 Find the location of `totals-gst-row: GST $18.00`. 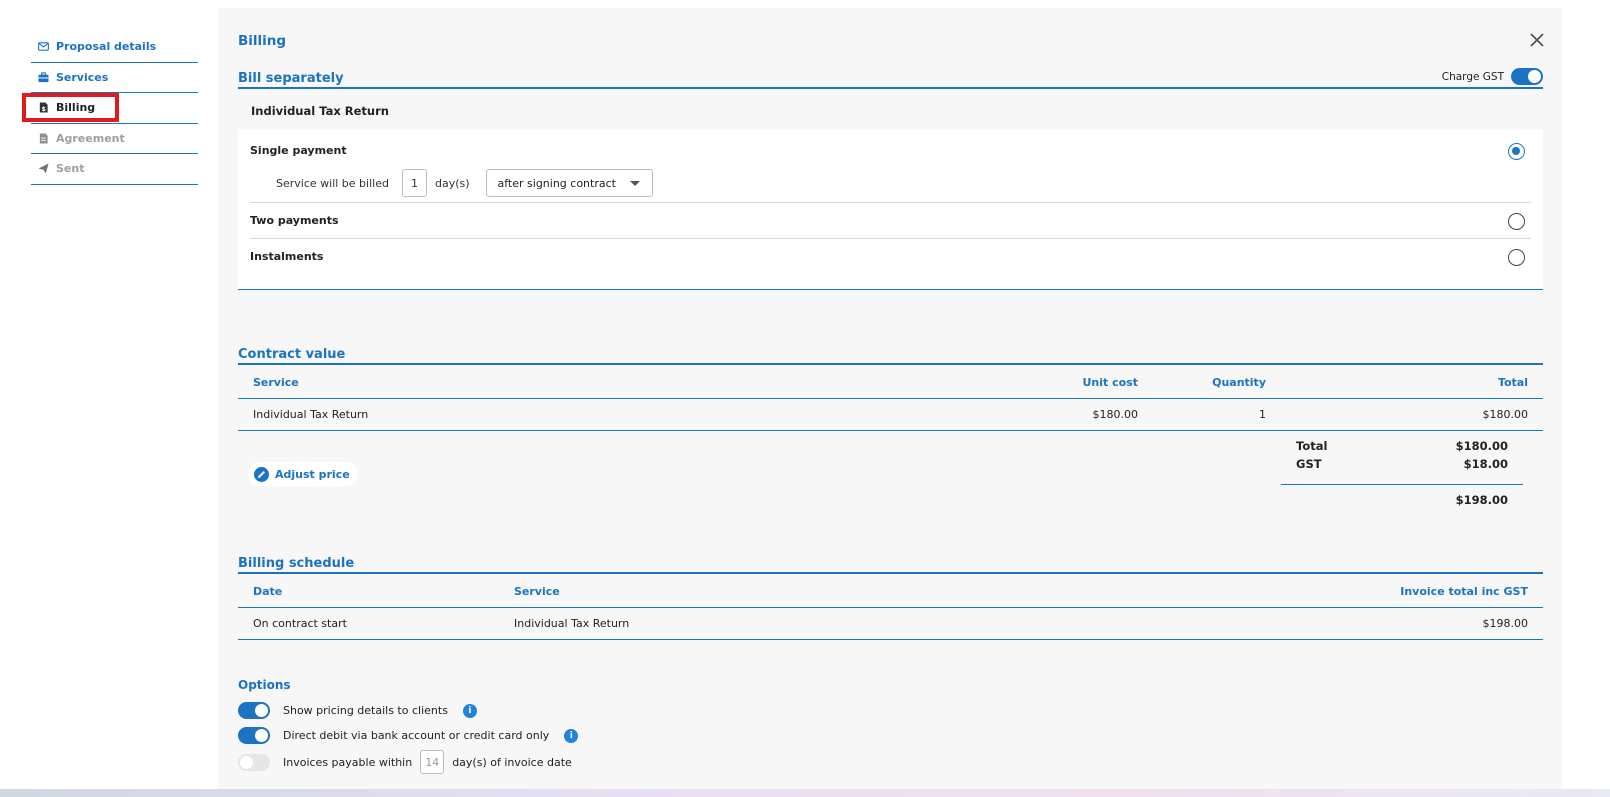

totals-gst-row: GST $18.00 is located at coordinates (1402, 466).